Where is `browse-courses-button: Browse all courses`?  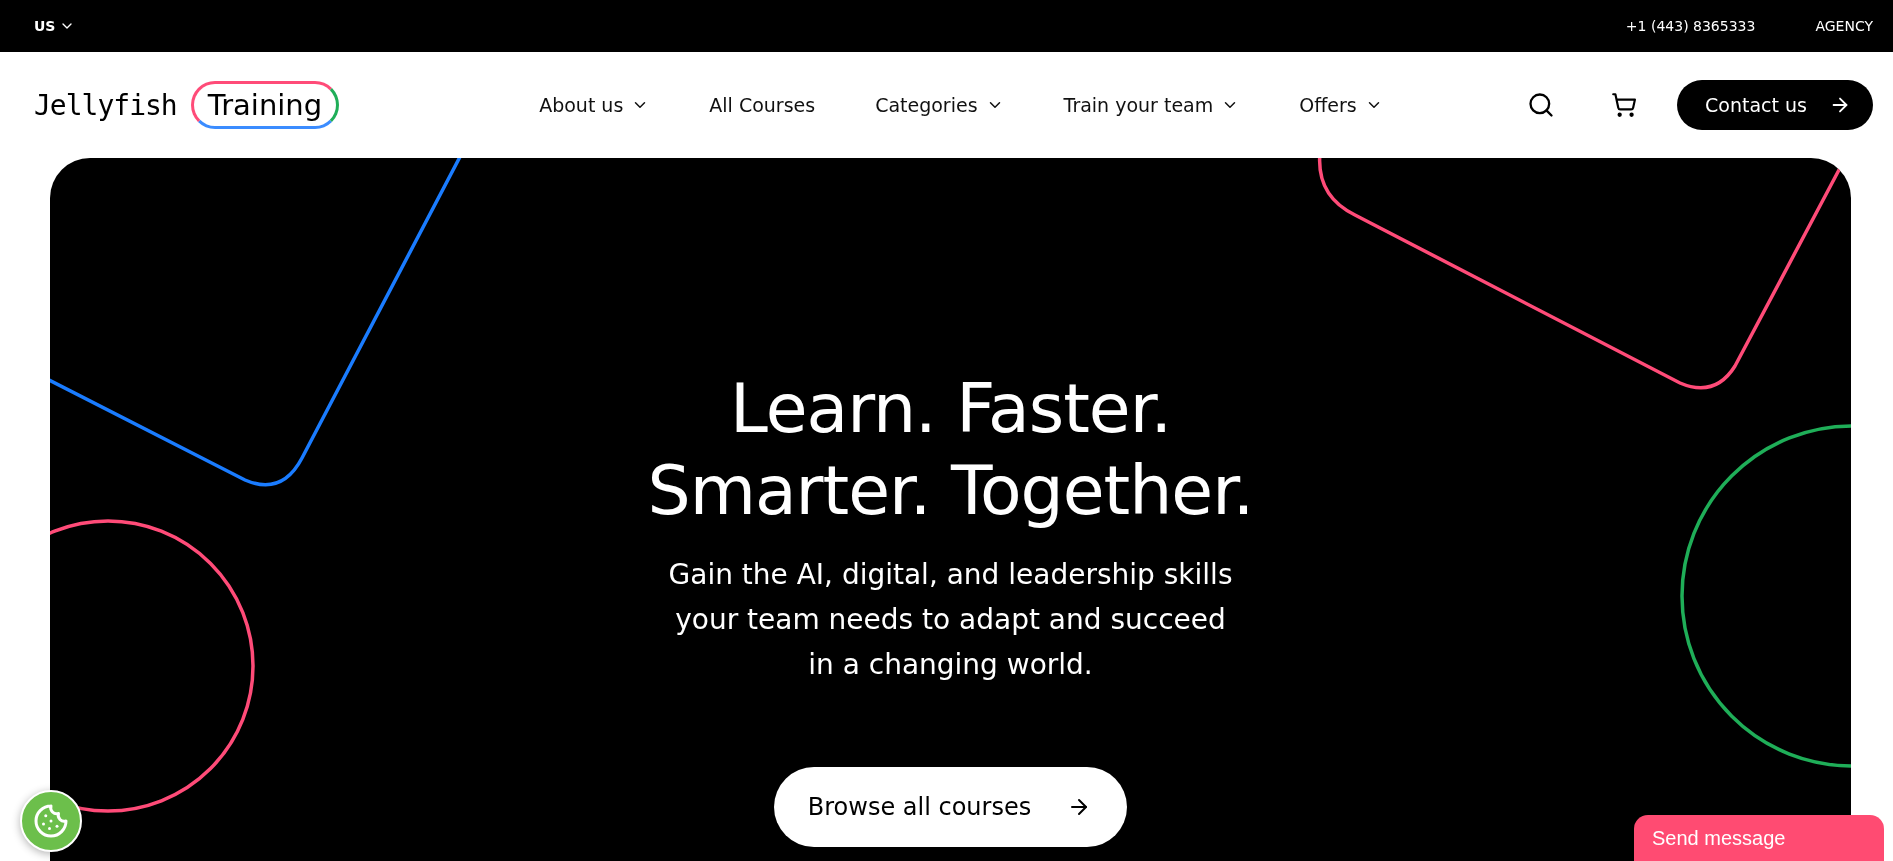 browse-courses-button: Browse all courses is located at coordinates (950, 807).